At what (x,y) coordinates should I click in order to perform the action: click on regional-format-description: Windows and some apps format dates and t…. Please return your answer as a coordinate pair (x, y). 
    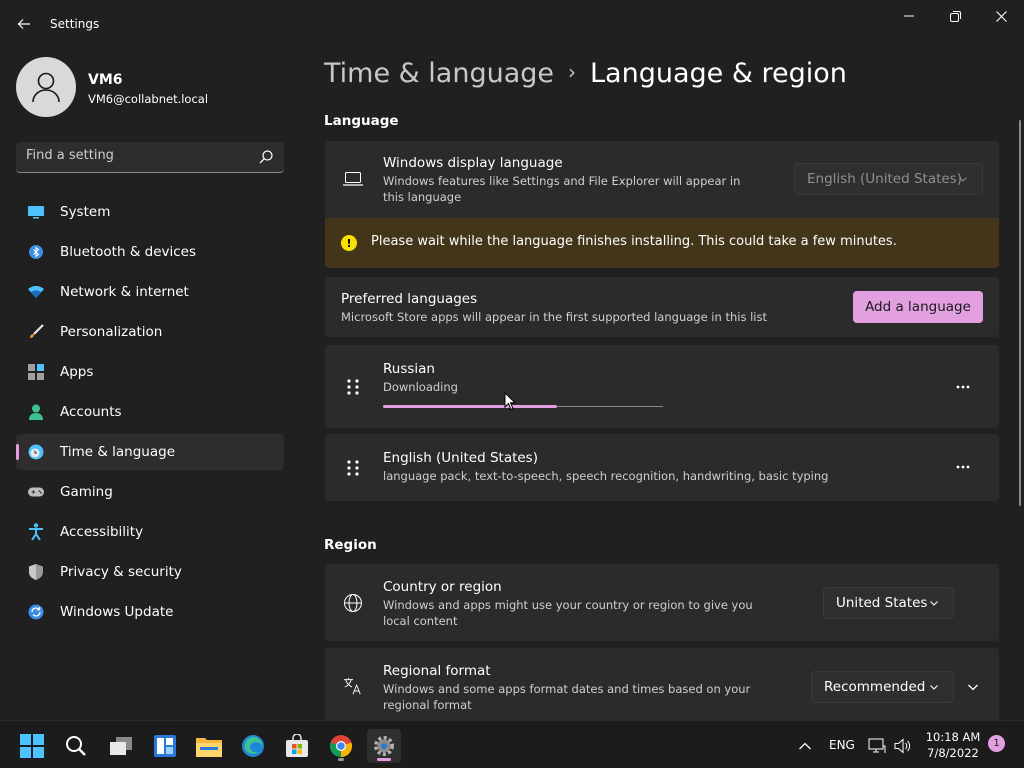
    Looking at the image, I should click on (567, 697).